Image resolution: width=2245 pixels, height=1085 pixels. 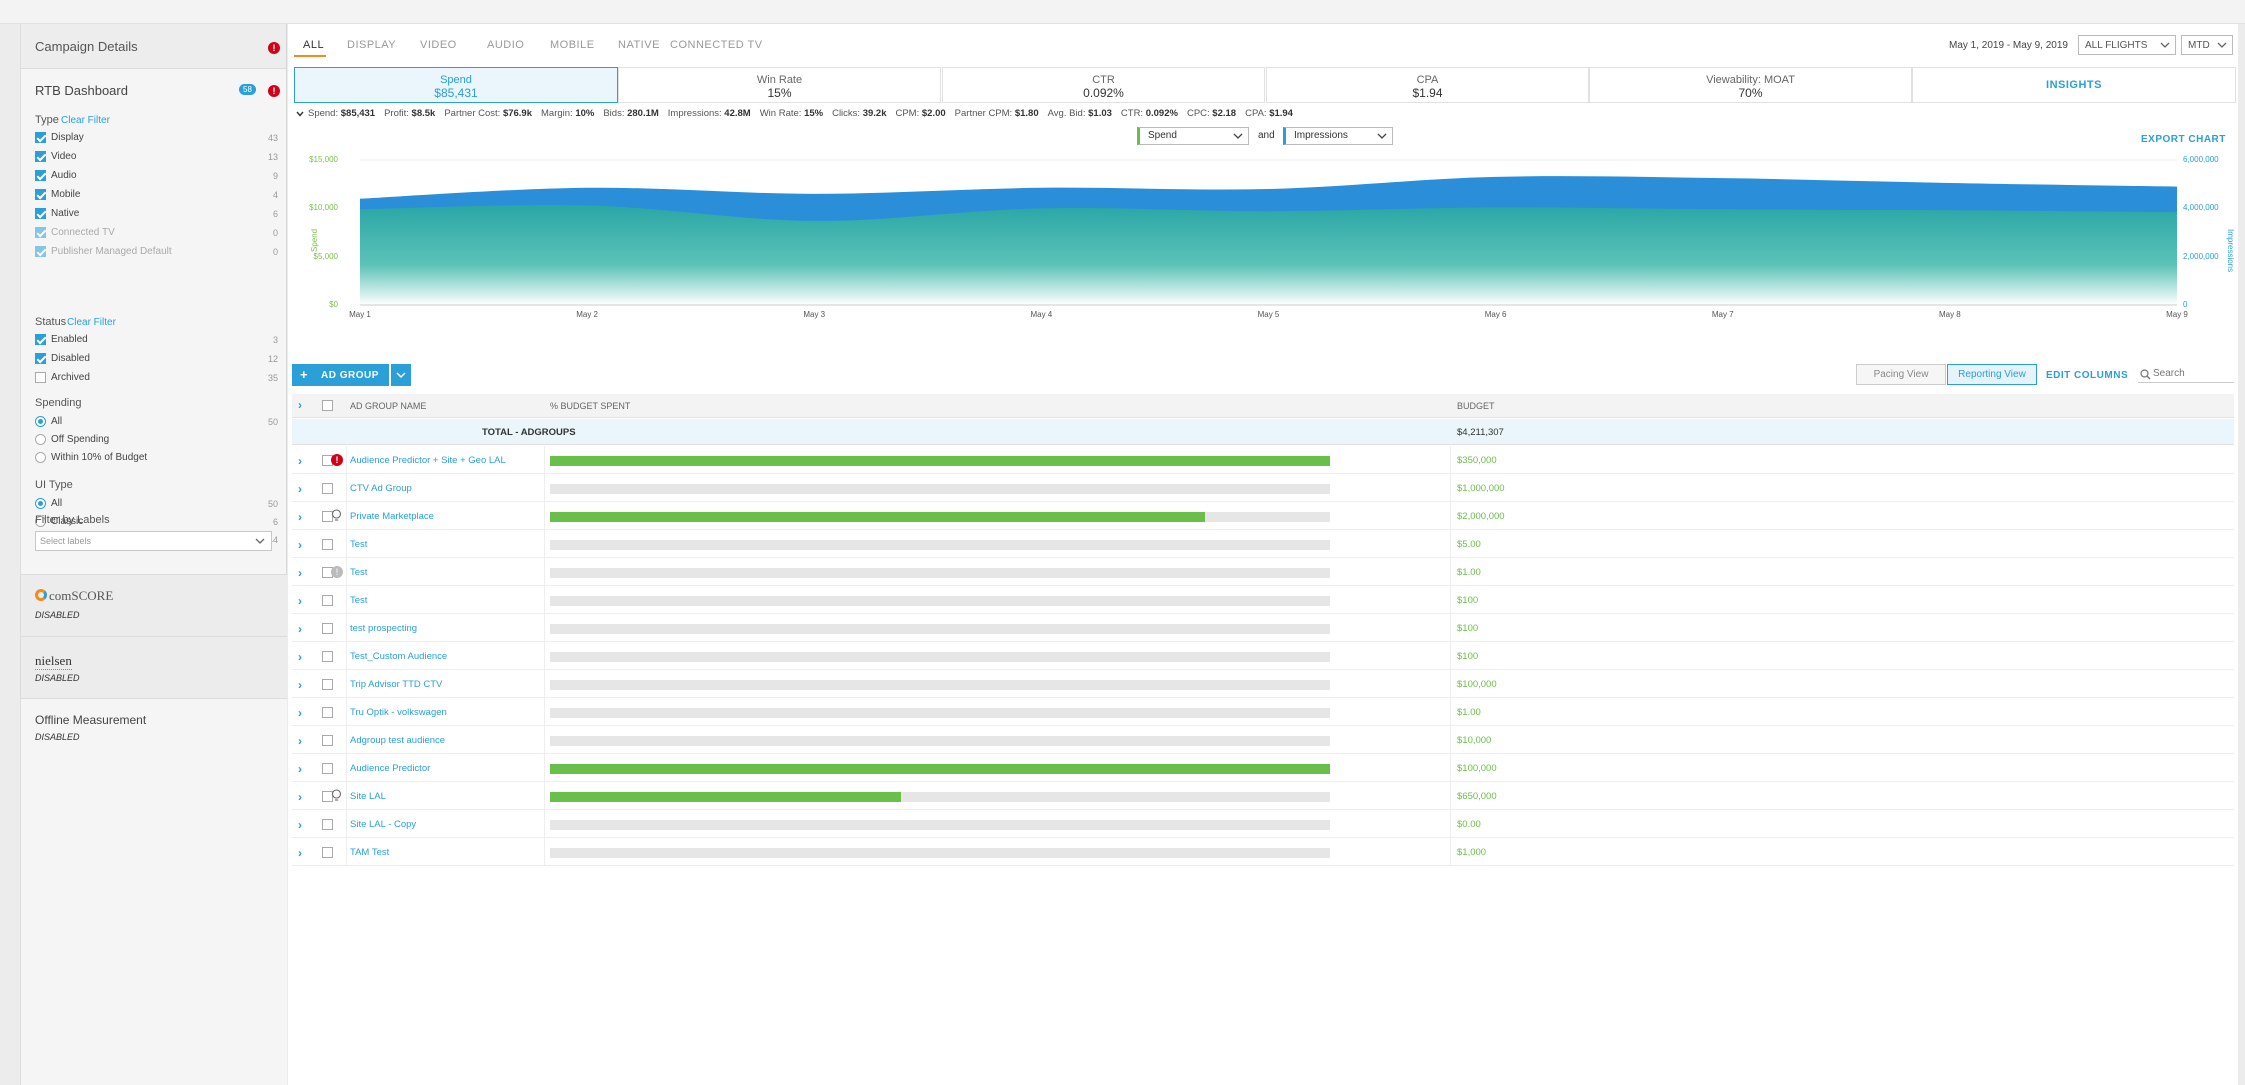 I want to click on radio-off-spending, so click(x=40, y=439).